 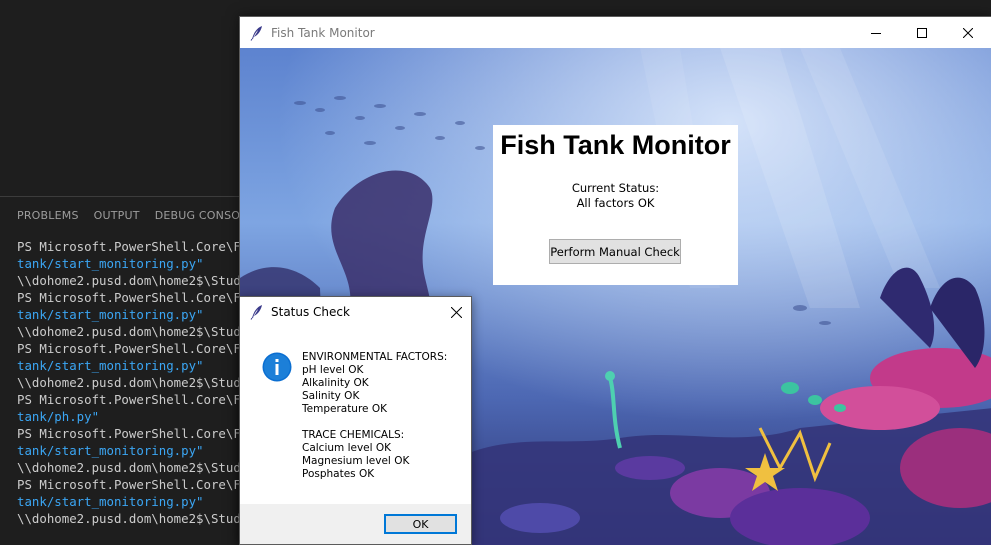 What do you see at coordinates (615, 145) in the screenshot?
I see `app-heading: Fish Tank Monitor` at bounding box center [615, 145].